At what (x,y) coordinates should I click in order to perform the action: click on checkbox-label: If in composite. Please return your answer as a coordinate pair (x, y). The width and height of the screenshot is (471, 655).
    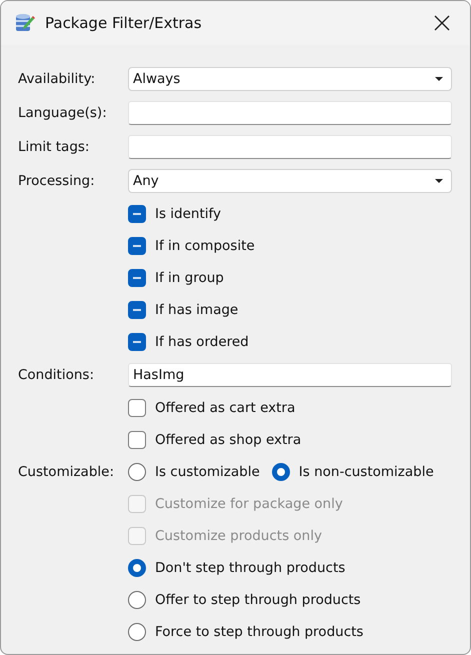
    Looking at the image, I should click on (205, 246).